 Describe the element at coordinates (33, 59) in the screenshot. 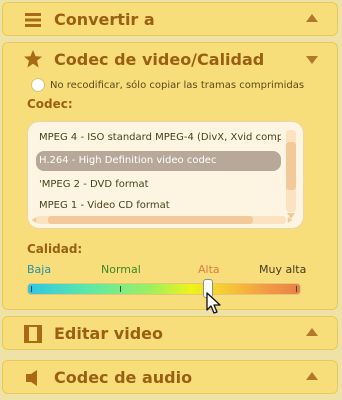

I see `star-icon` at that location.